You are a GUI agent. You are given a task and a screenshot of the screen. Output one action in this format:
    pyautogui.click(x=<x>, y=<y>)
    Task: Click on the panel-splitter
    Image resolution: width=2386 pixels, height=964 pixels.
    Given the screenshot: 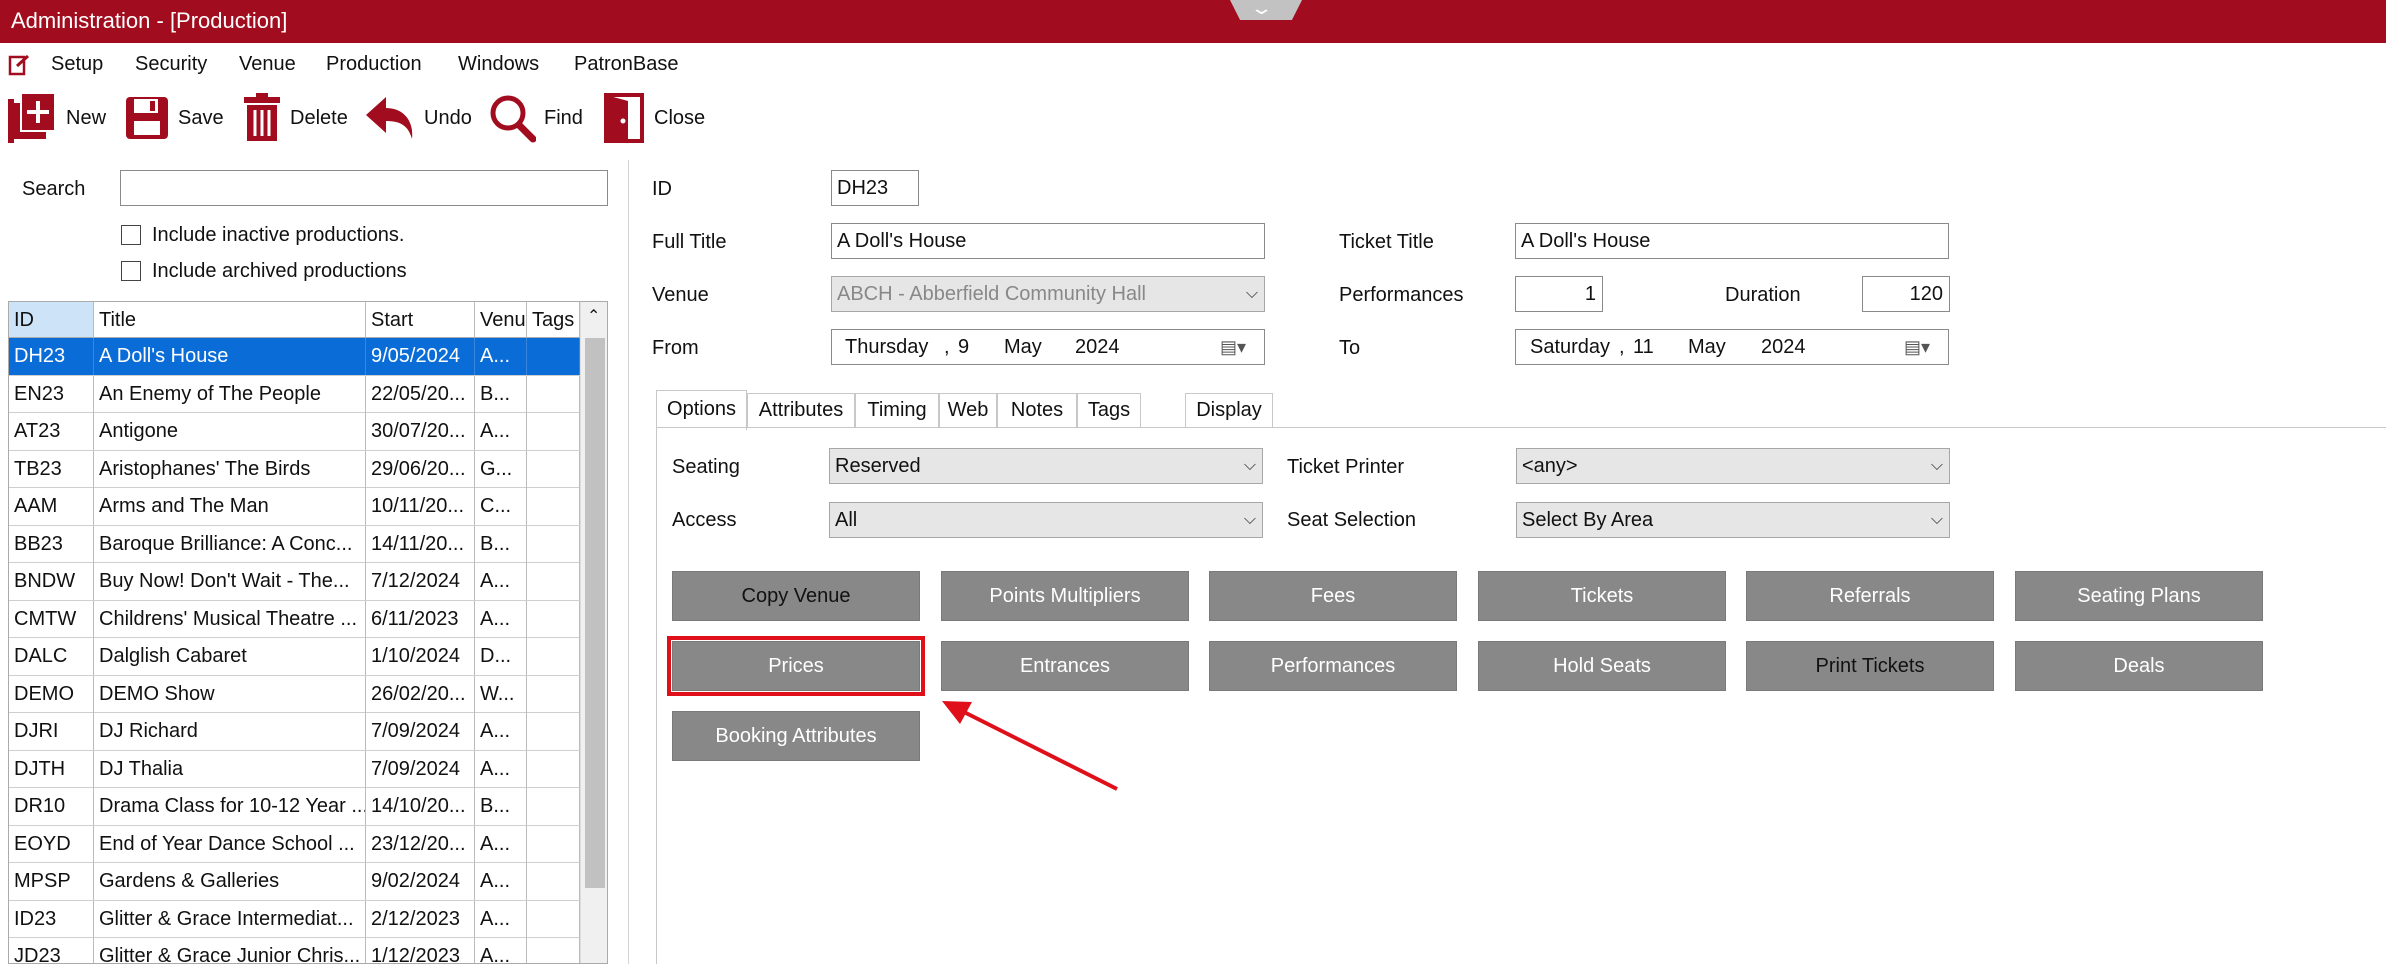 What is the action you would take?
    pyautogui.click(x=628, y=562)
    